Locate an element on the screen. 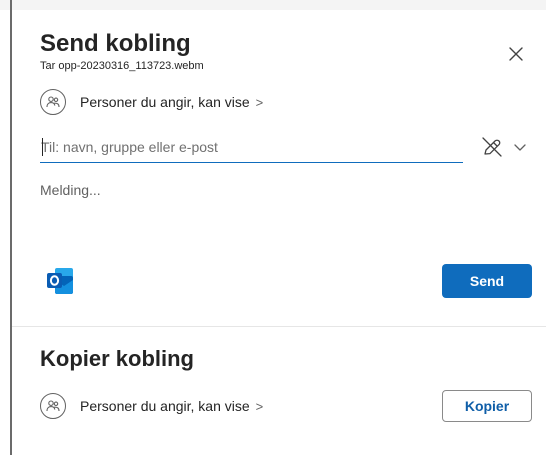 The image size is (546, 455). text-caret is located at coordinates (42, 147).